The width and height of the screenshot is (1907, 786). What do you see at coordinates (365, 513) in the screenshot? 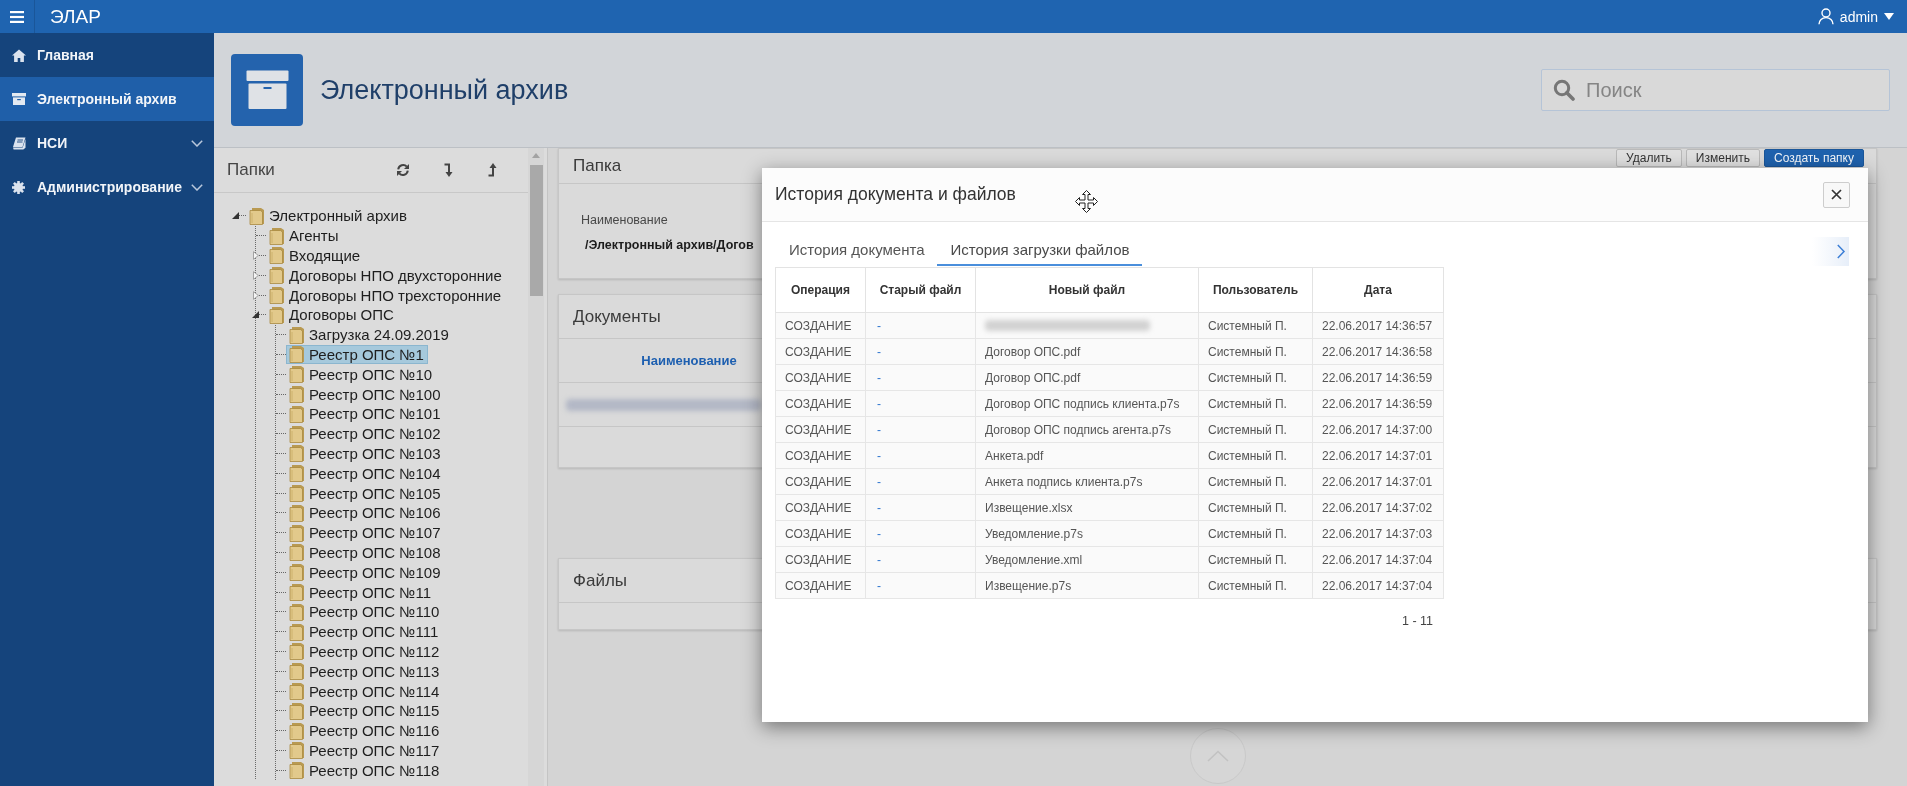
I see `tree-item: Реестр ОПС №106` at bounding box center [365, 513].